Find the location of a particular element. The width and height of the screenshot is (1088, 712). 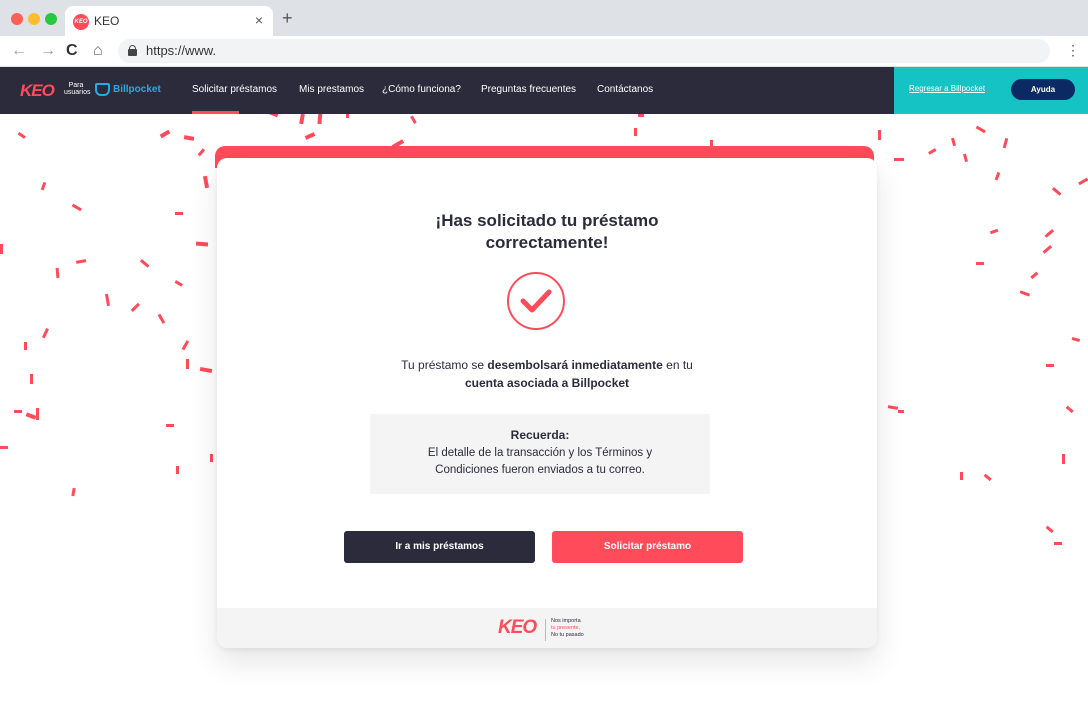

regresar-billpocket-link: Regresar a Billpocket is located at coordinates (947, 88).